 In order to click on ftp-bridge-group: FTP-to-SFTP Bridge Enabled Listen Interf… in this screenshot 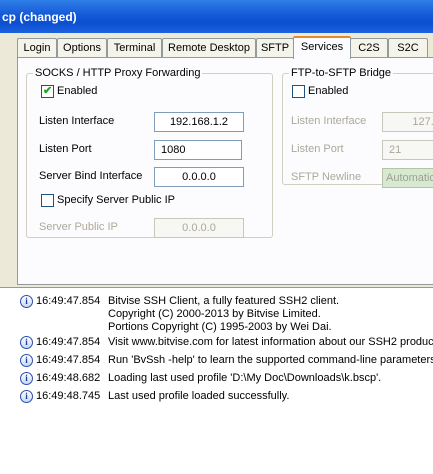, I will do `click(357, 127)`.